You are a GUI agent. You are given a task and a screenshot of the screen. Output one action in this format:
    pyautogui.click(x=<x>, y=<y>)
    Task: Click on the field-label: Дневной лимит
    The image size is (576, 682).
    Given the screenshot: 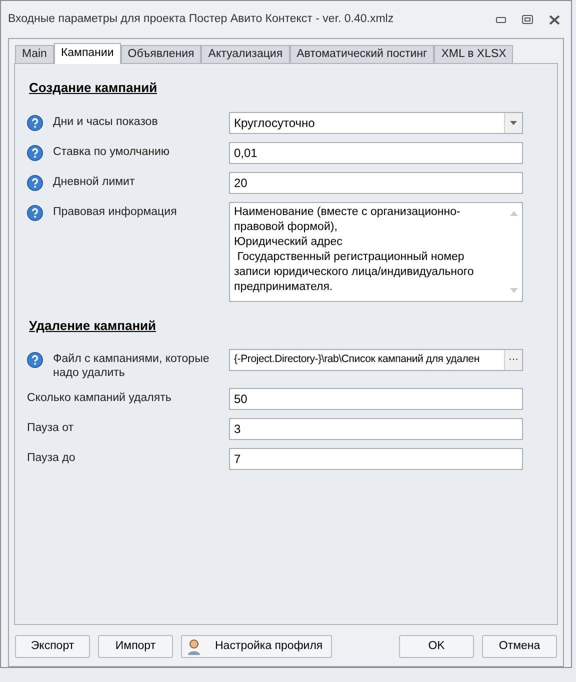 What is the action you would take?
    pyautogui.click(x=94, y=181)
    